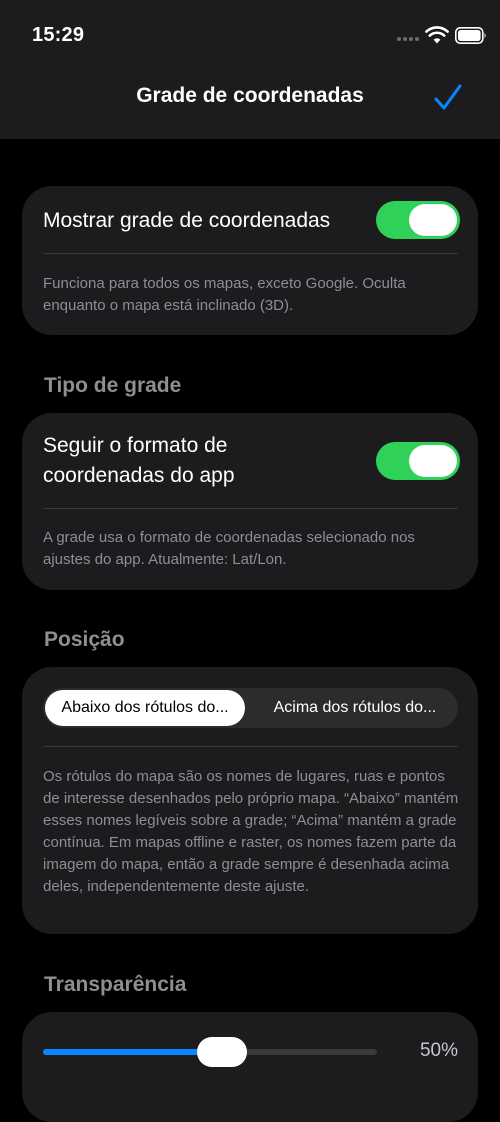 The image size is (500, 1122). I want to click on cellular-signal-icon, so click(409, 40).